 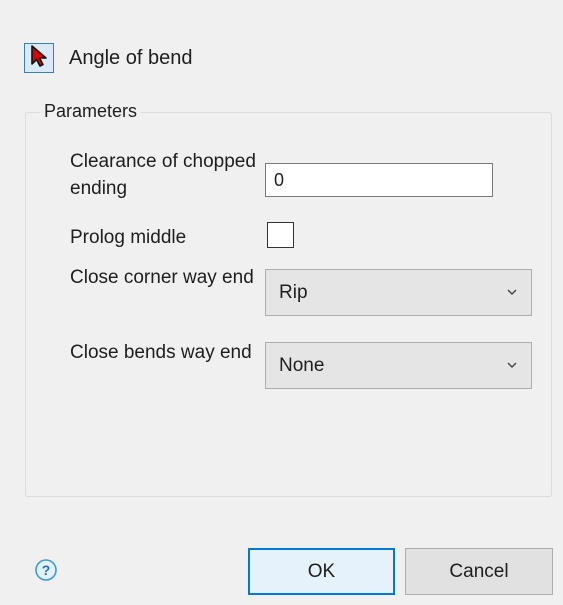 What do you see at coordinates (302, 365) in the screenshot?
I see `close-bends-value: None` at bounding box center [302, 365].